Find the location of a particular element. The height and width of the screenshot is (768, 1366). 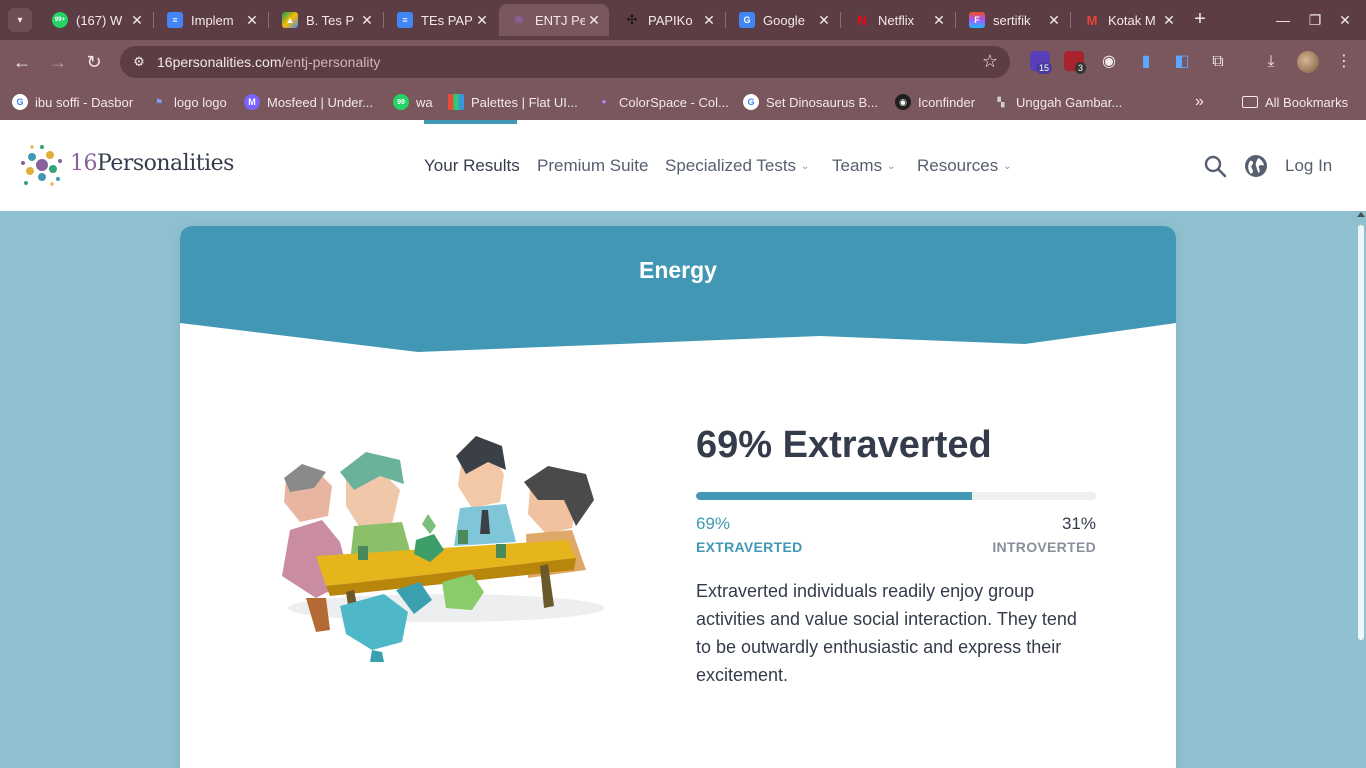

profile-avatar is located at coordinates (1308, 62).